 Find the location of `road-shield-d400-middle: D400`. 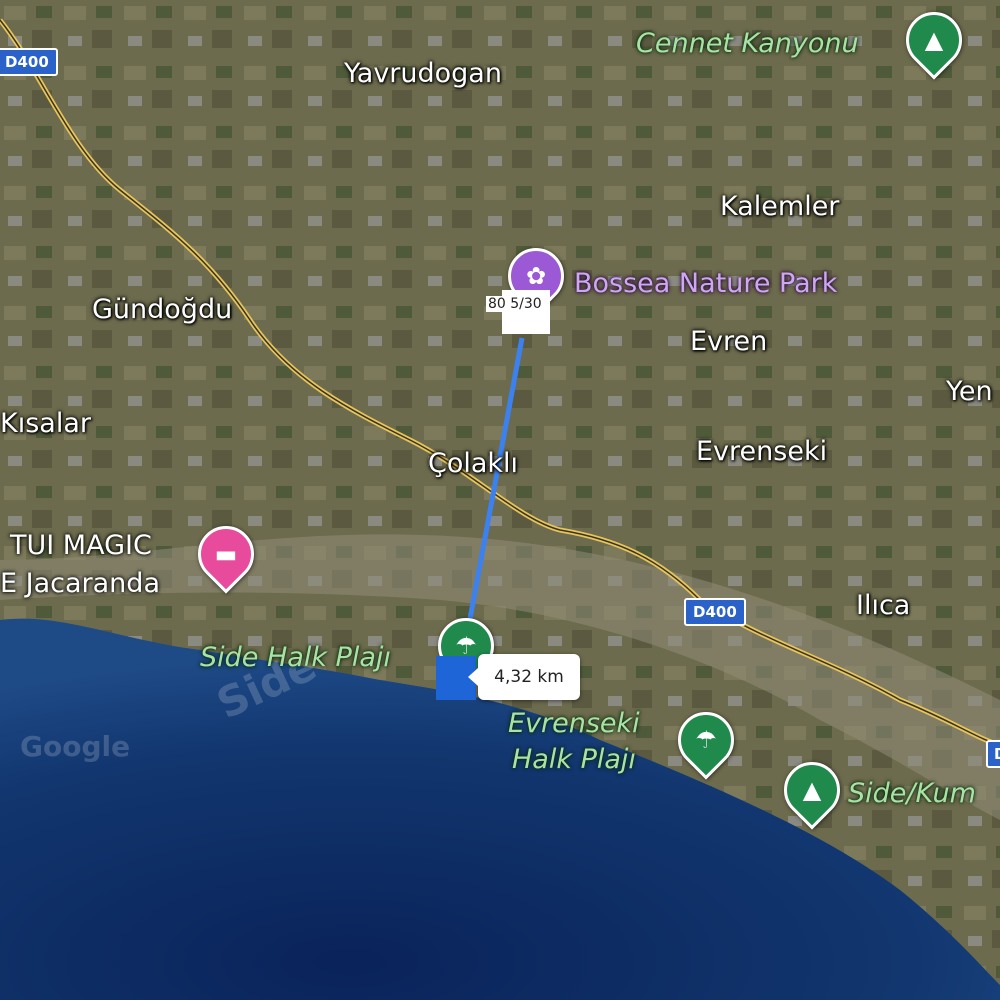

road-shield-d400-middle: D400 is located at coordinates (715, 612).